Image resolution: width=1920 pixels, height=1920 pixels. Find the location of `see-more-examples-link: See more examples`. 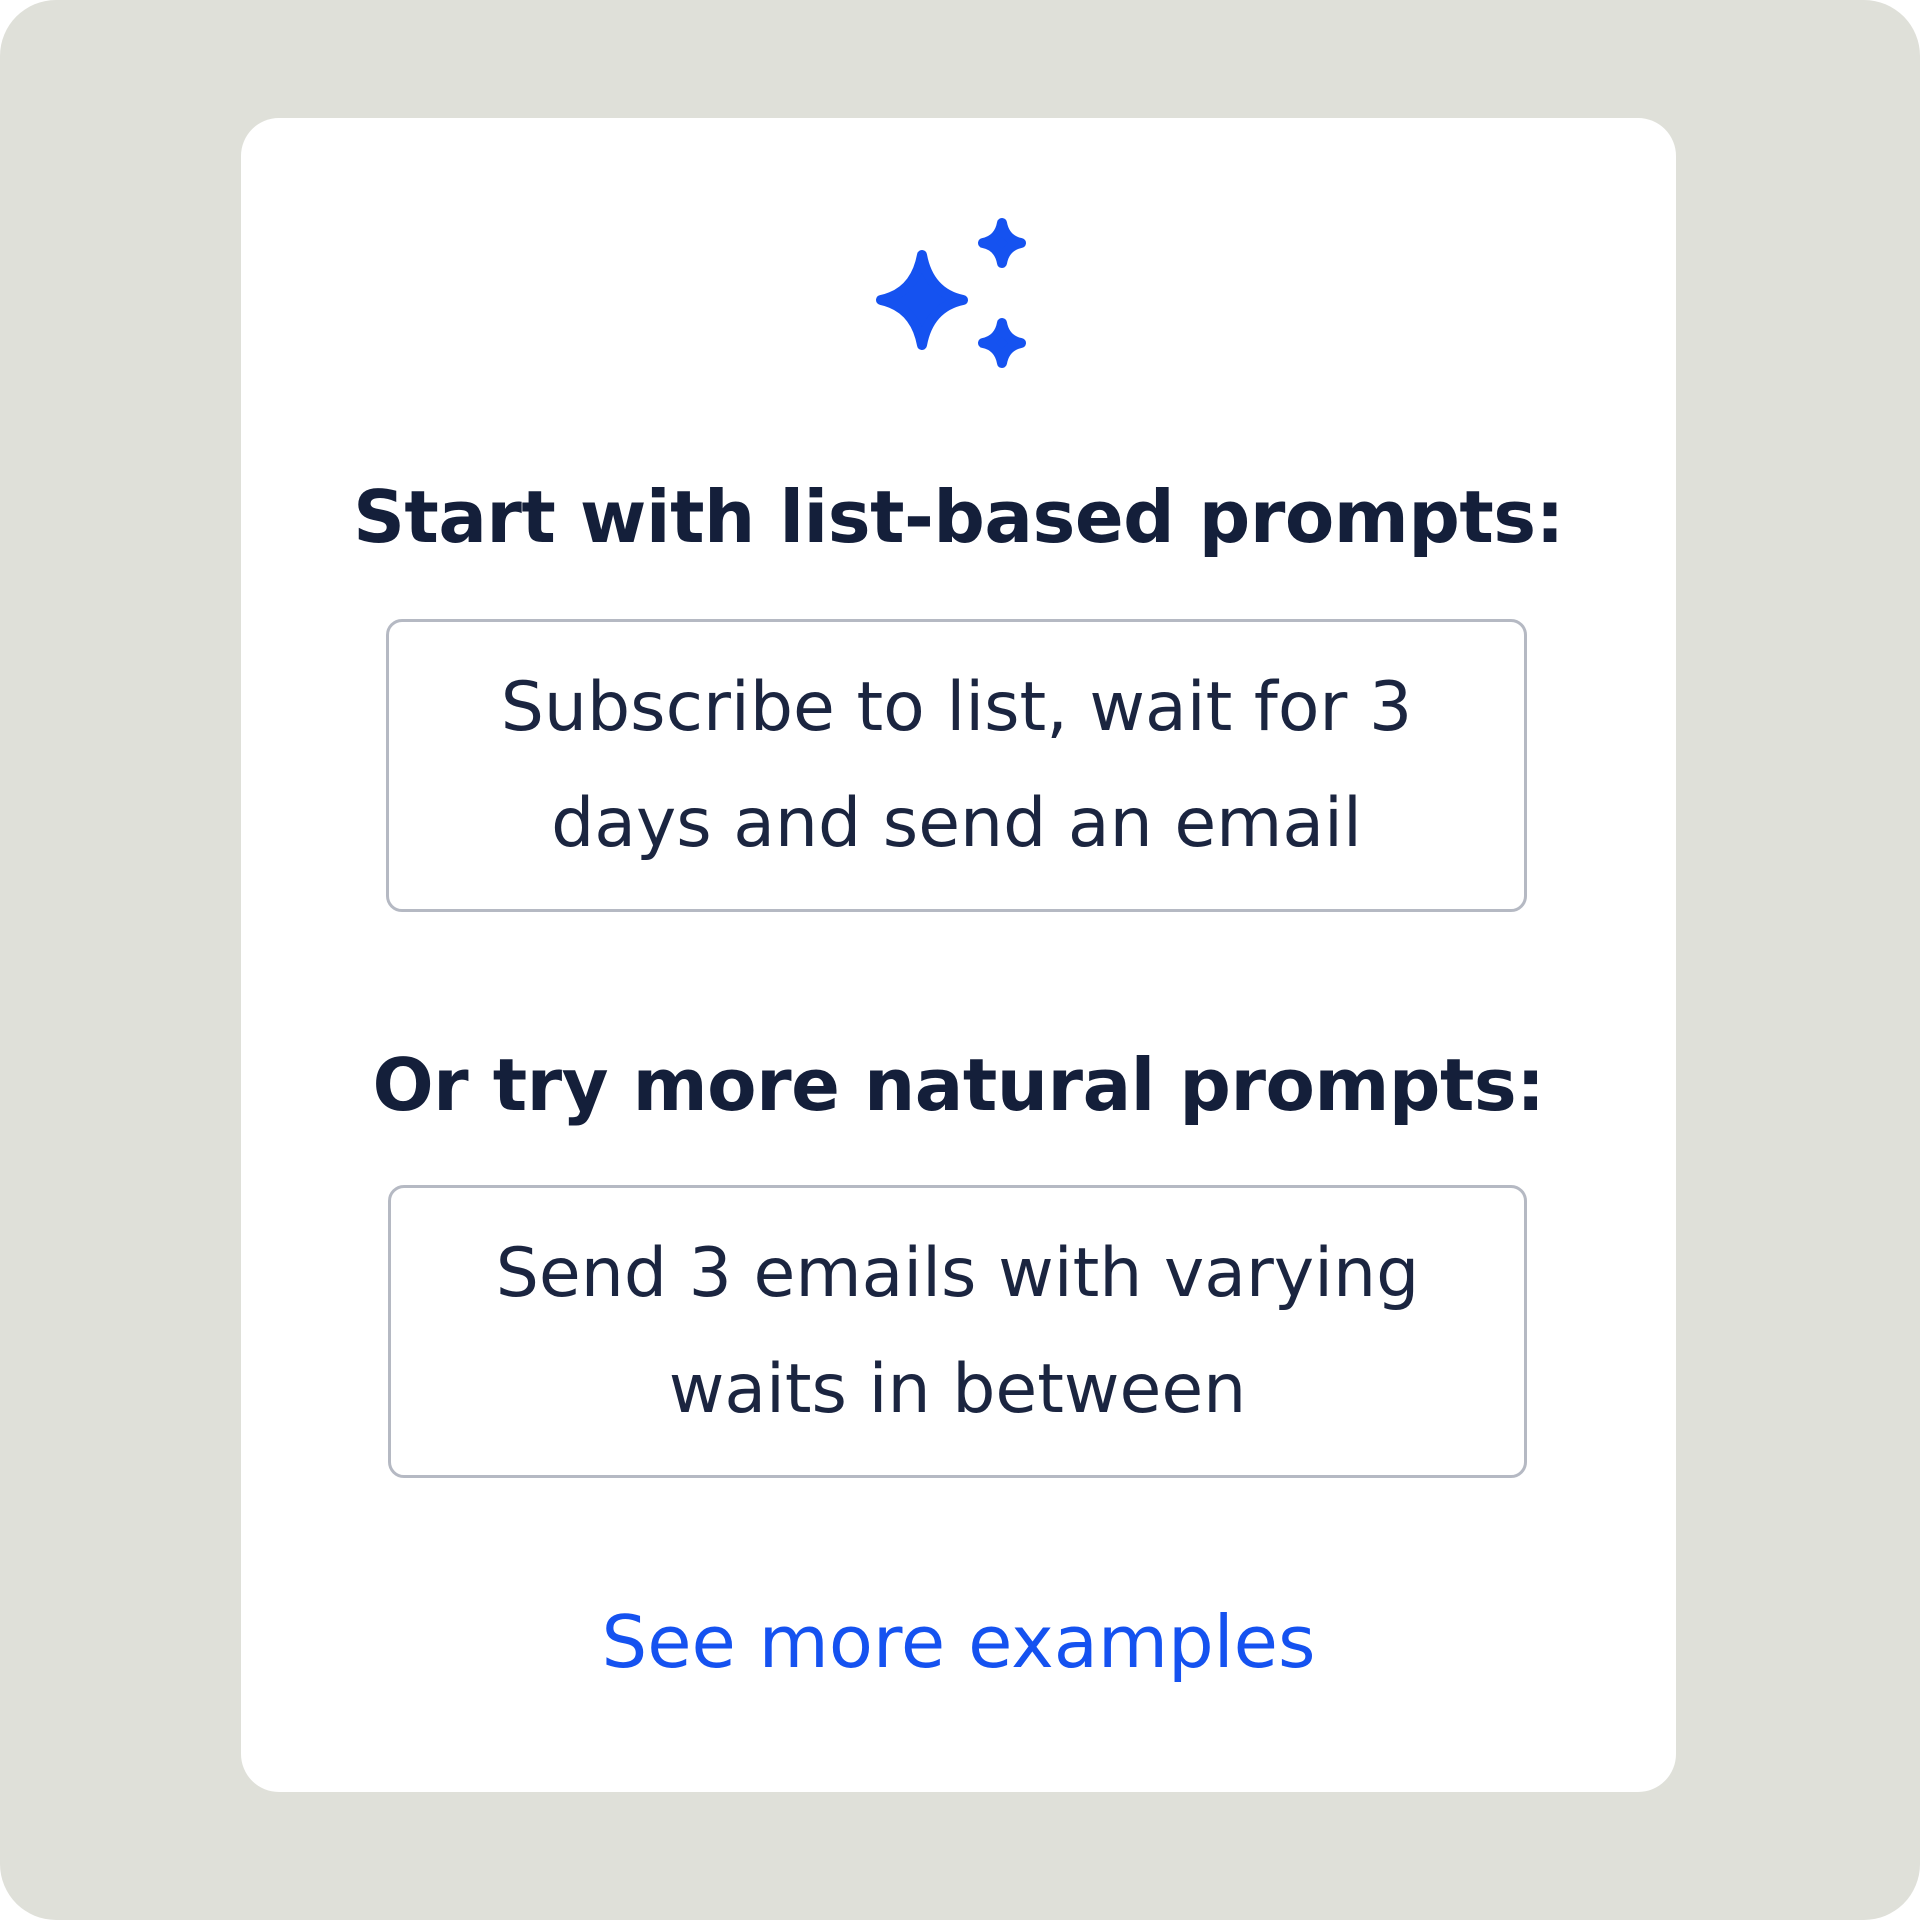

see-more-examples-link: See more examples is located at coordinates (958, 1642).